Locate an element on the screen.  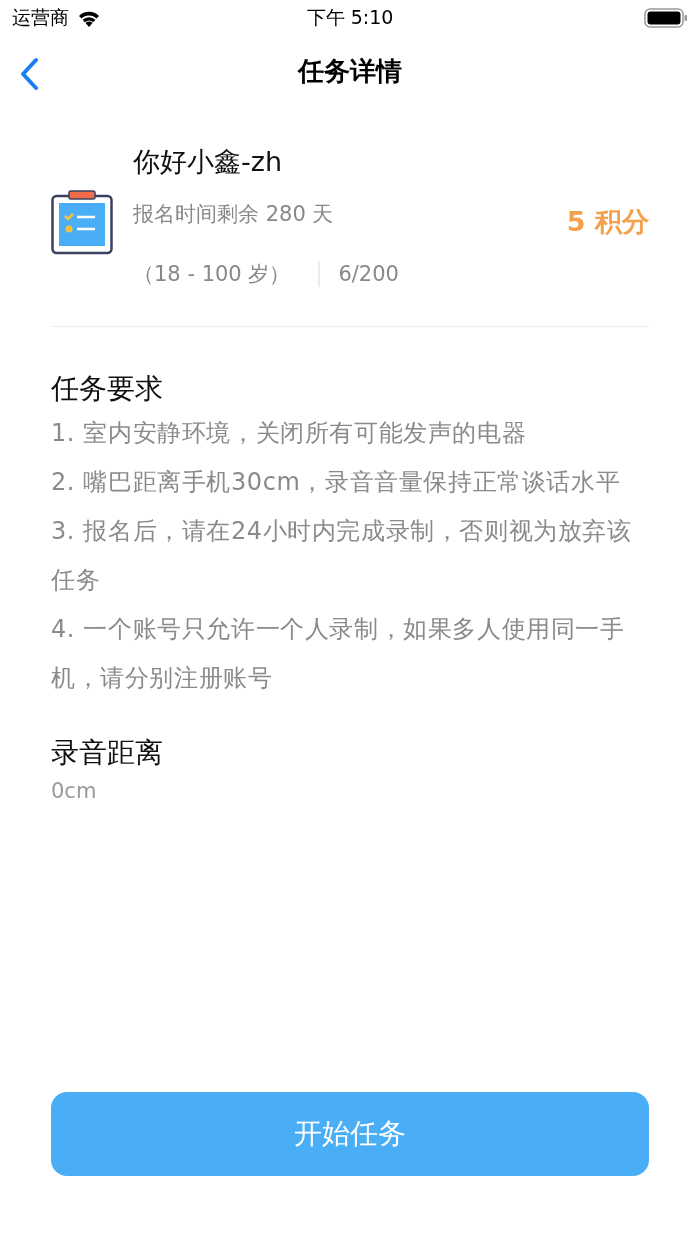
requirement-text: 1. 室内安静环境，关闭所有可能发声的电器 is located at coordinates (289, 433).